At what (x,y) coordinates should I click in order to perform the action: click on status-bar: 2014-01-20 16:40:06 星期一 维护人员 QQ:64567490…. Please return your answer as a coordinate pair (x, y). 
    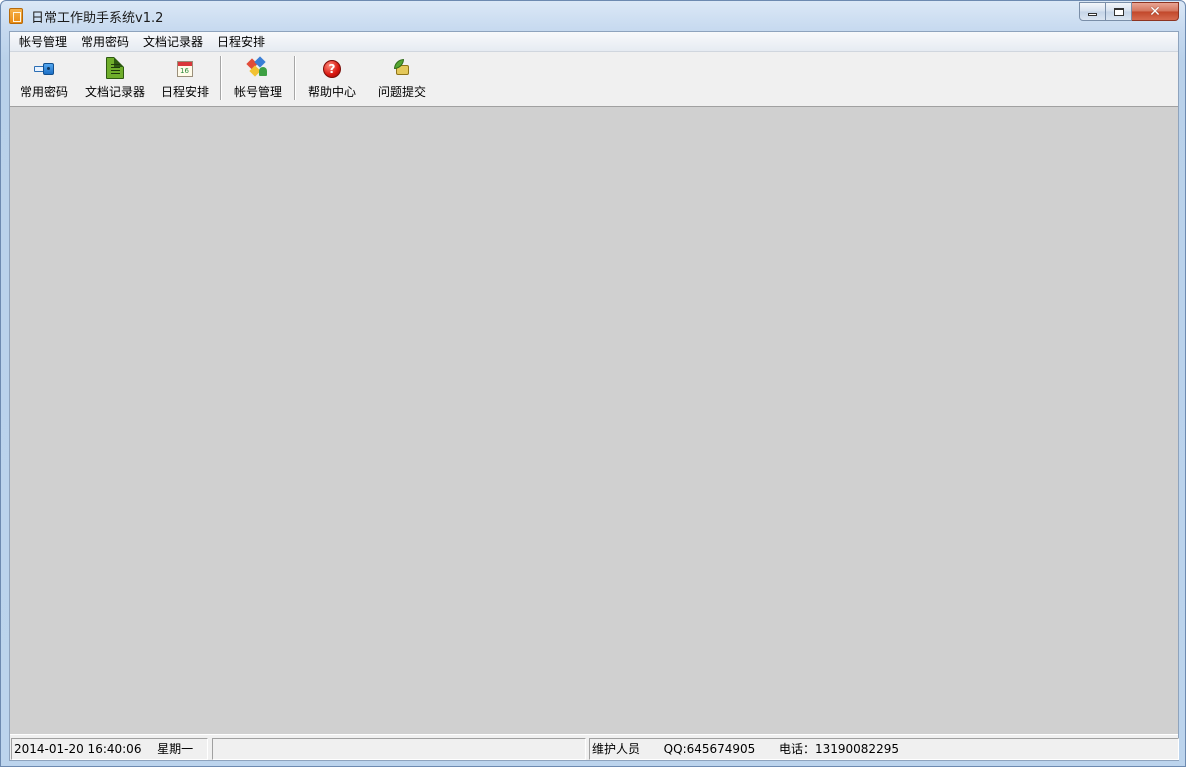
    Looking at the image, I should click on (594, 747).